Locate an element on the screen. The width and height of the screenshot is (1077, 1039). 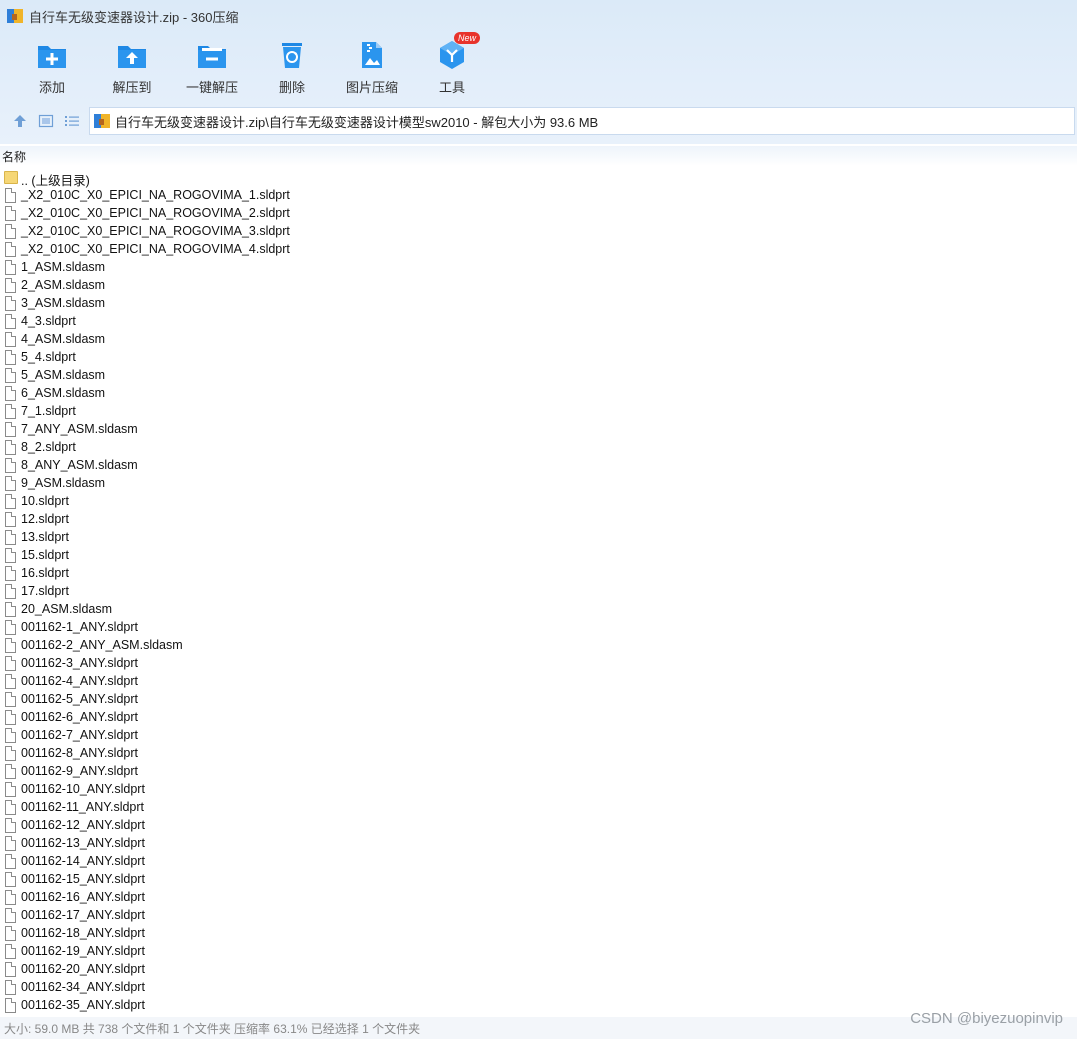
file-row: 12.sldprt is located at coordinates (538, 520).